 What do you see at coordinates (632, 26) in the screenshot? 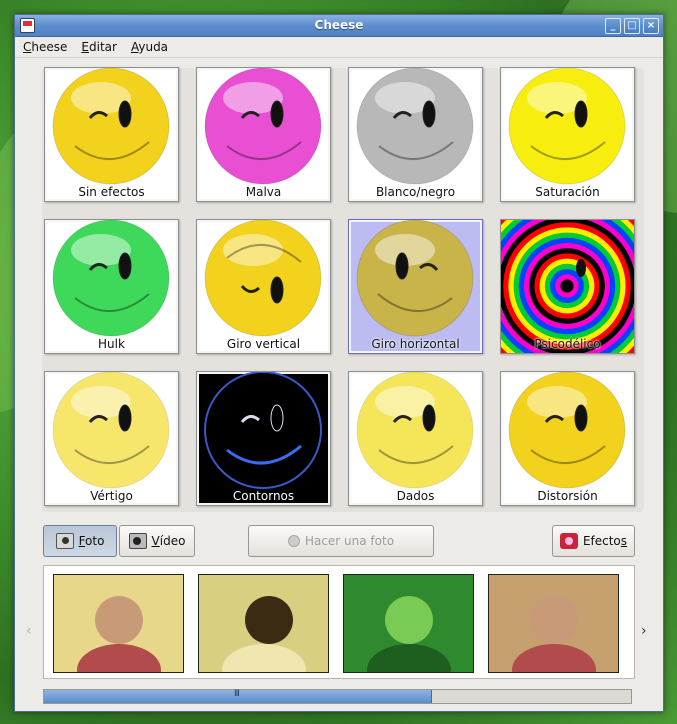
I see `maximize-icon: □` at bounding box center [632, 26].